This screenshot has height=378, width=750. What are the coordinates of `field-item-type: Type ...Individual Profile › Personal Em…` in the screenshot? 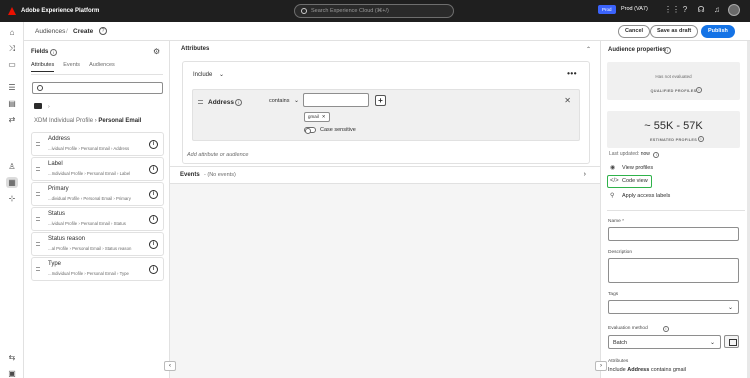 It's located at (97, 269).